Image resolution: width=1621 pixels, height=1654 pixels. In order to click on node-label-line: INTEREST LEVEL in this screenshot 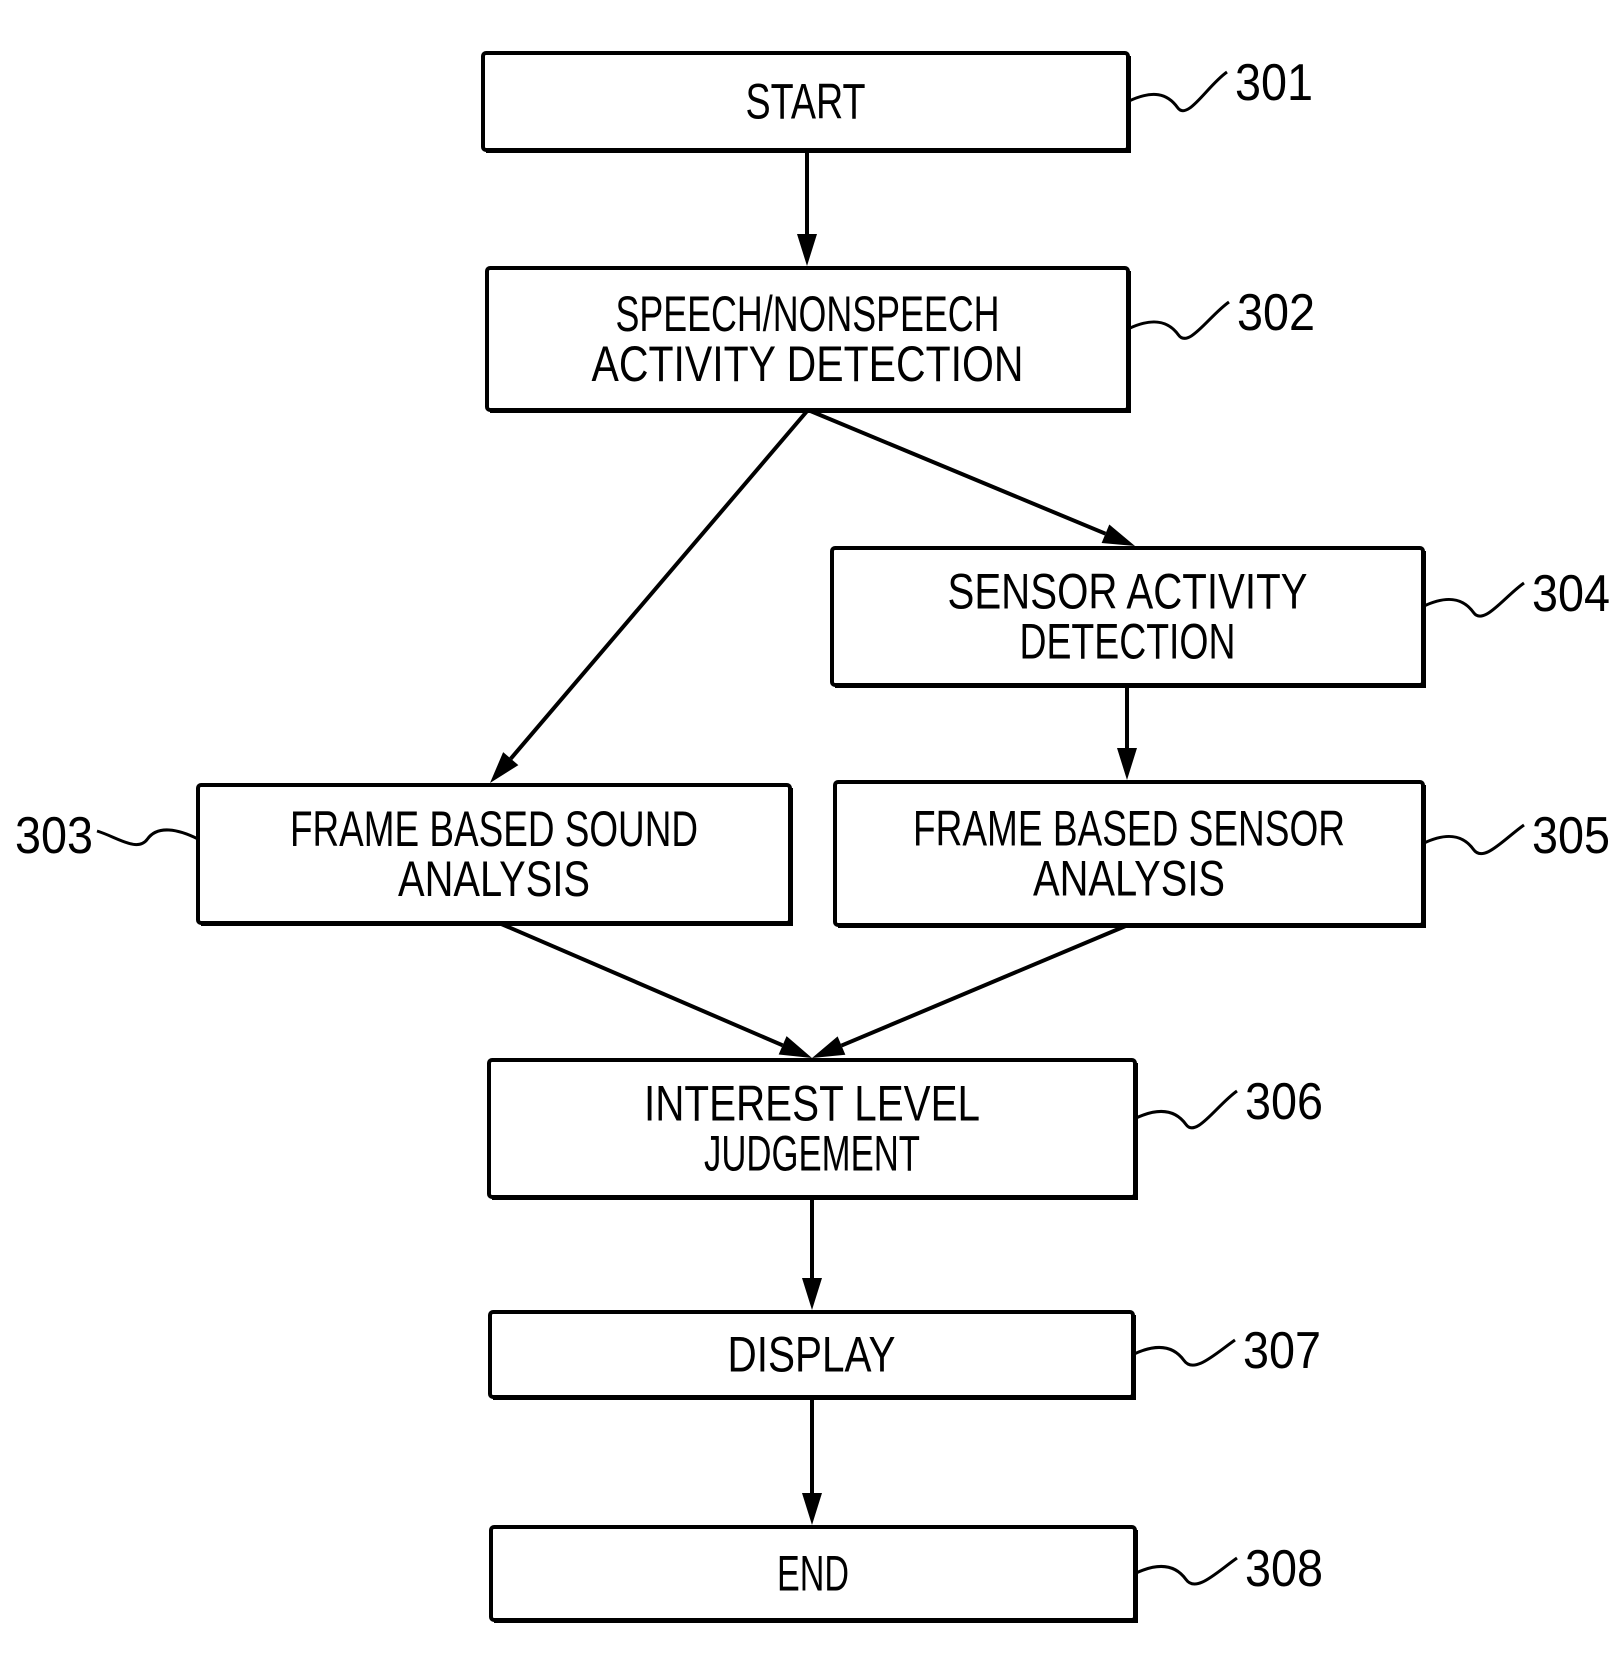, I will do `click(812, 1104)`.